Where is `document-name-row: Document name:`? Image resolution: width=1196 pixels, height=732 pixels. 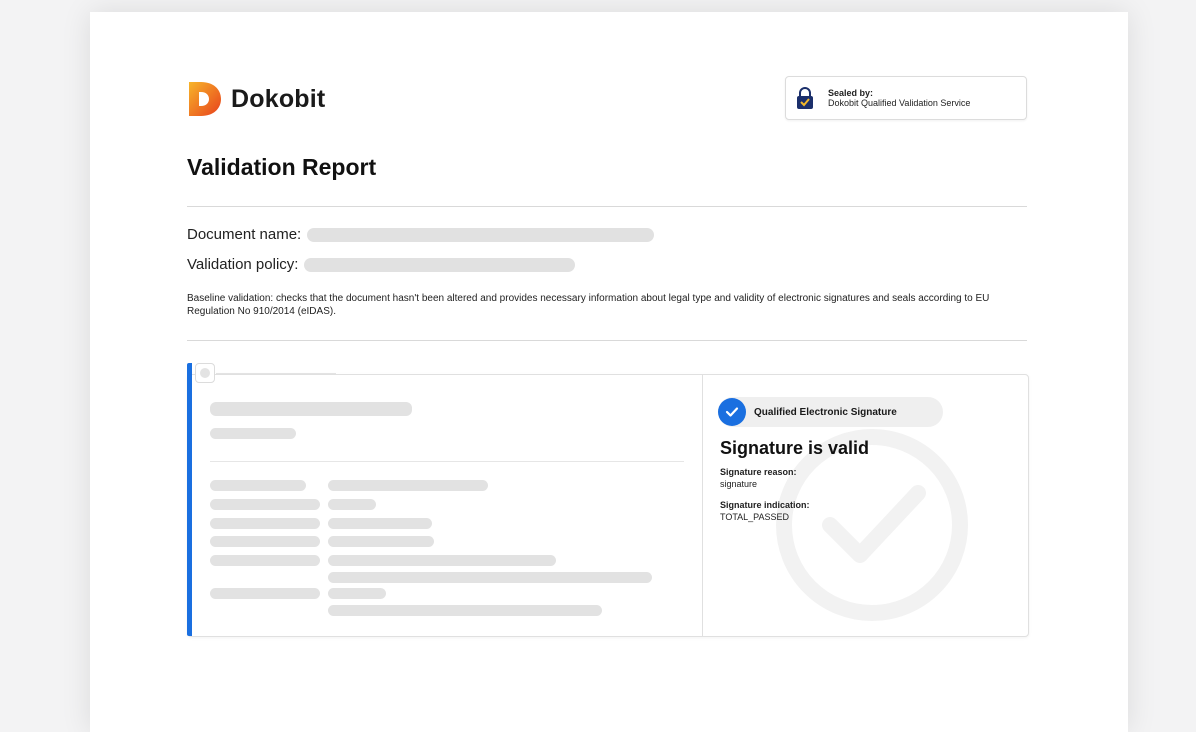
document-name-row: Document name: is located at coordinates (421, 234).